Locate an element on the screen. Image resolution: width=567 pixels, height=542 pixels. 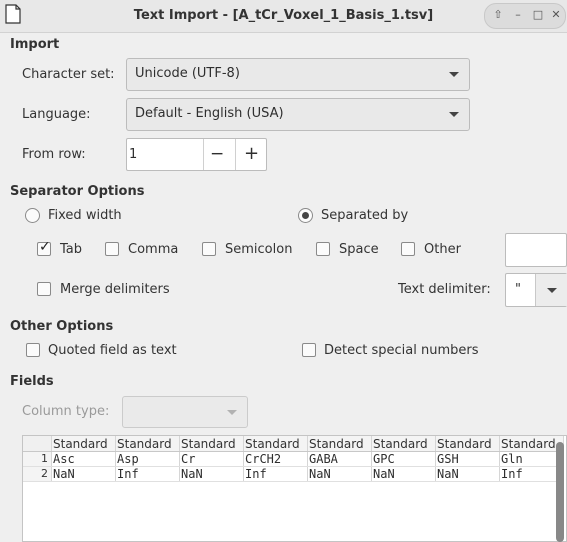
text-delimiter-combo: " is located at coordinates (536, 290).